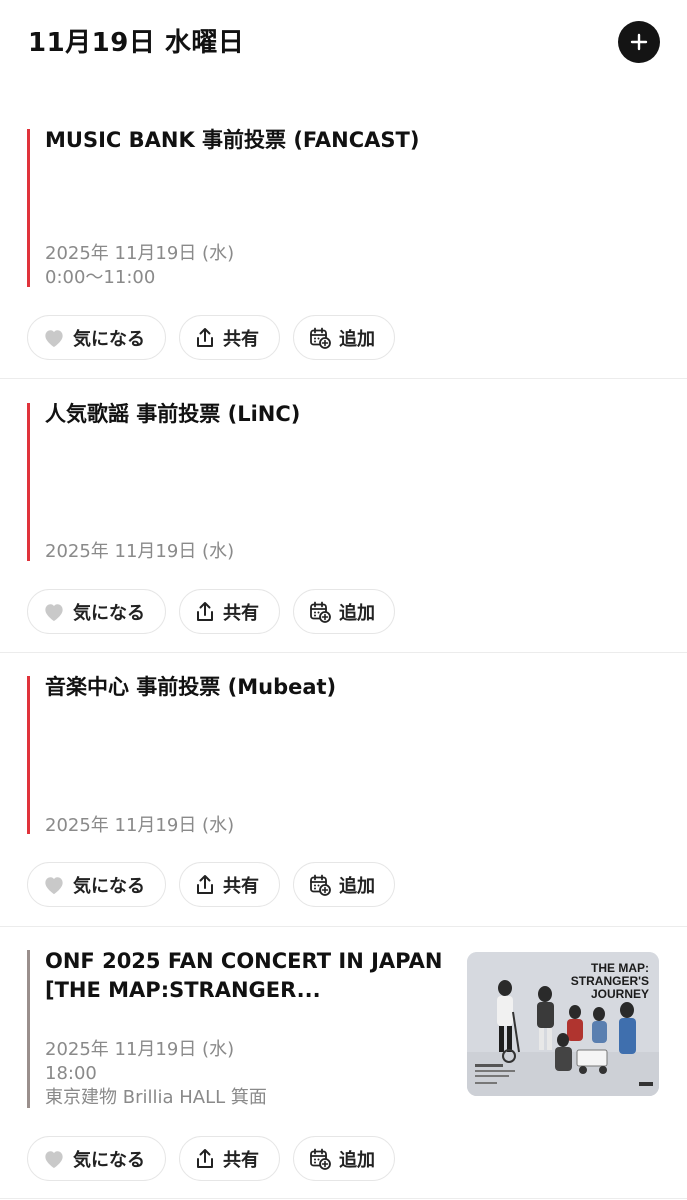  I want to click on event-time: 0:00〜11:00, so click(100, 277).